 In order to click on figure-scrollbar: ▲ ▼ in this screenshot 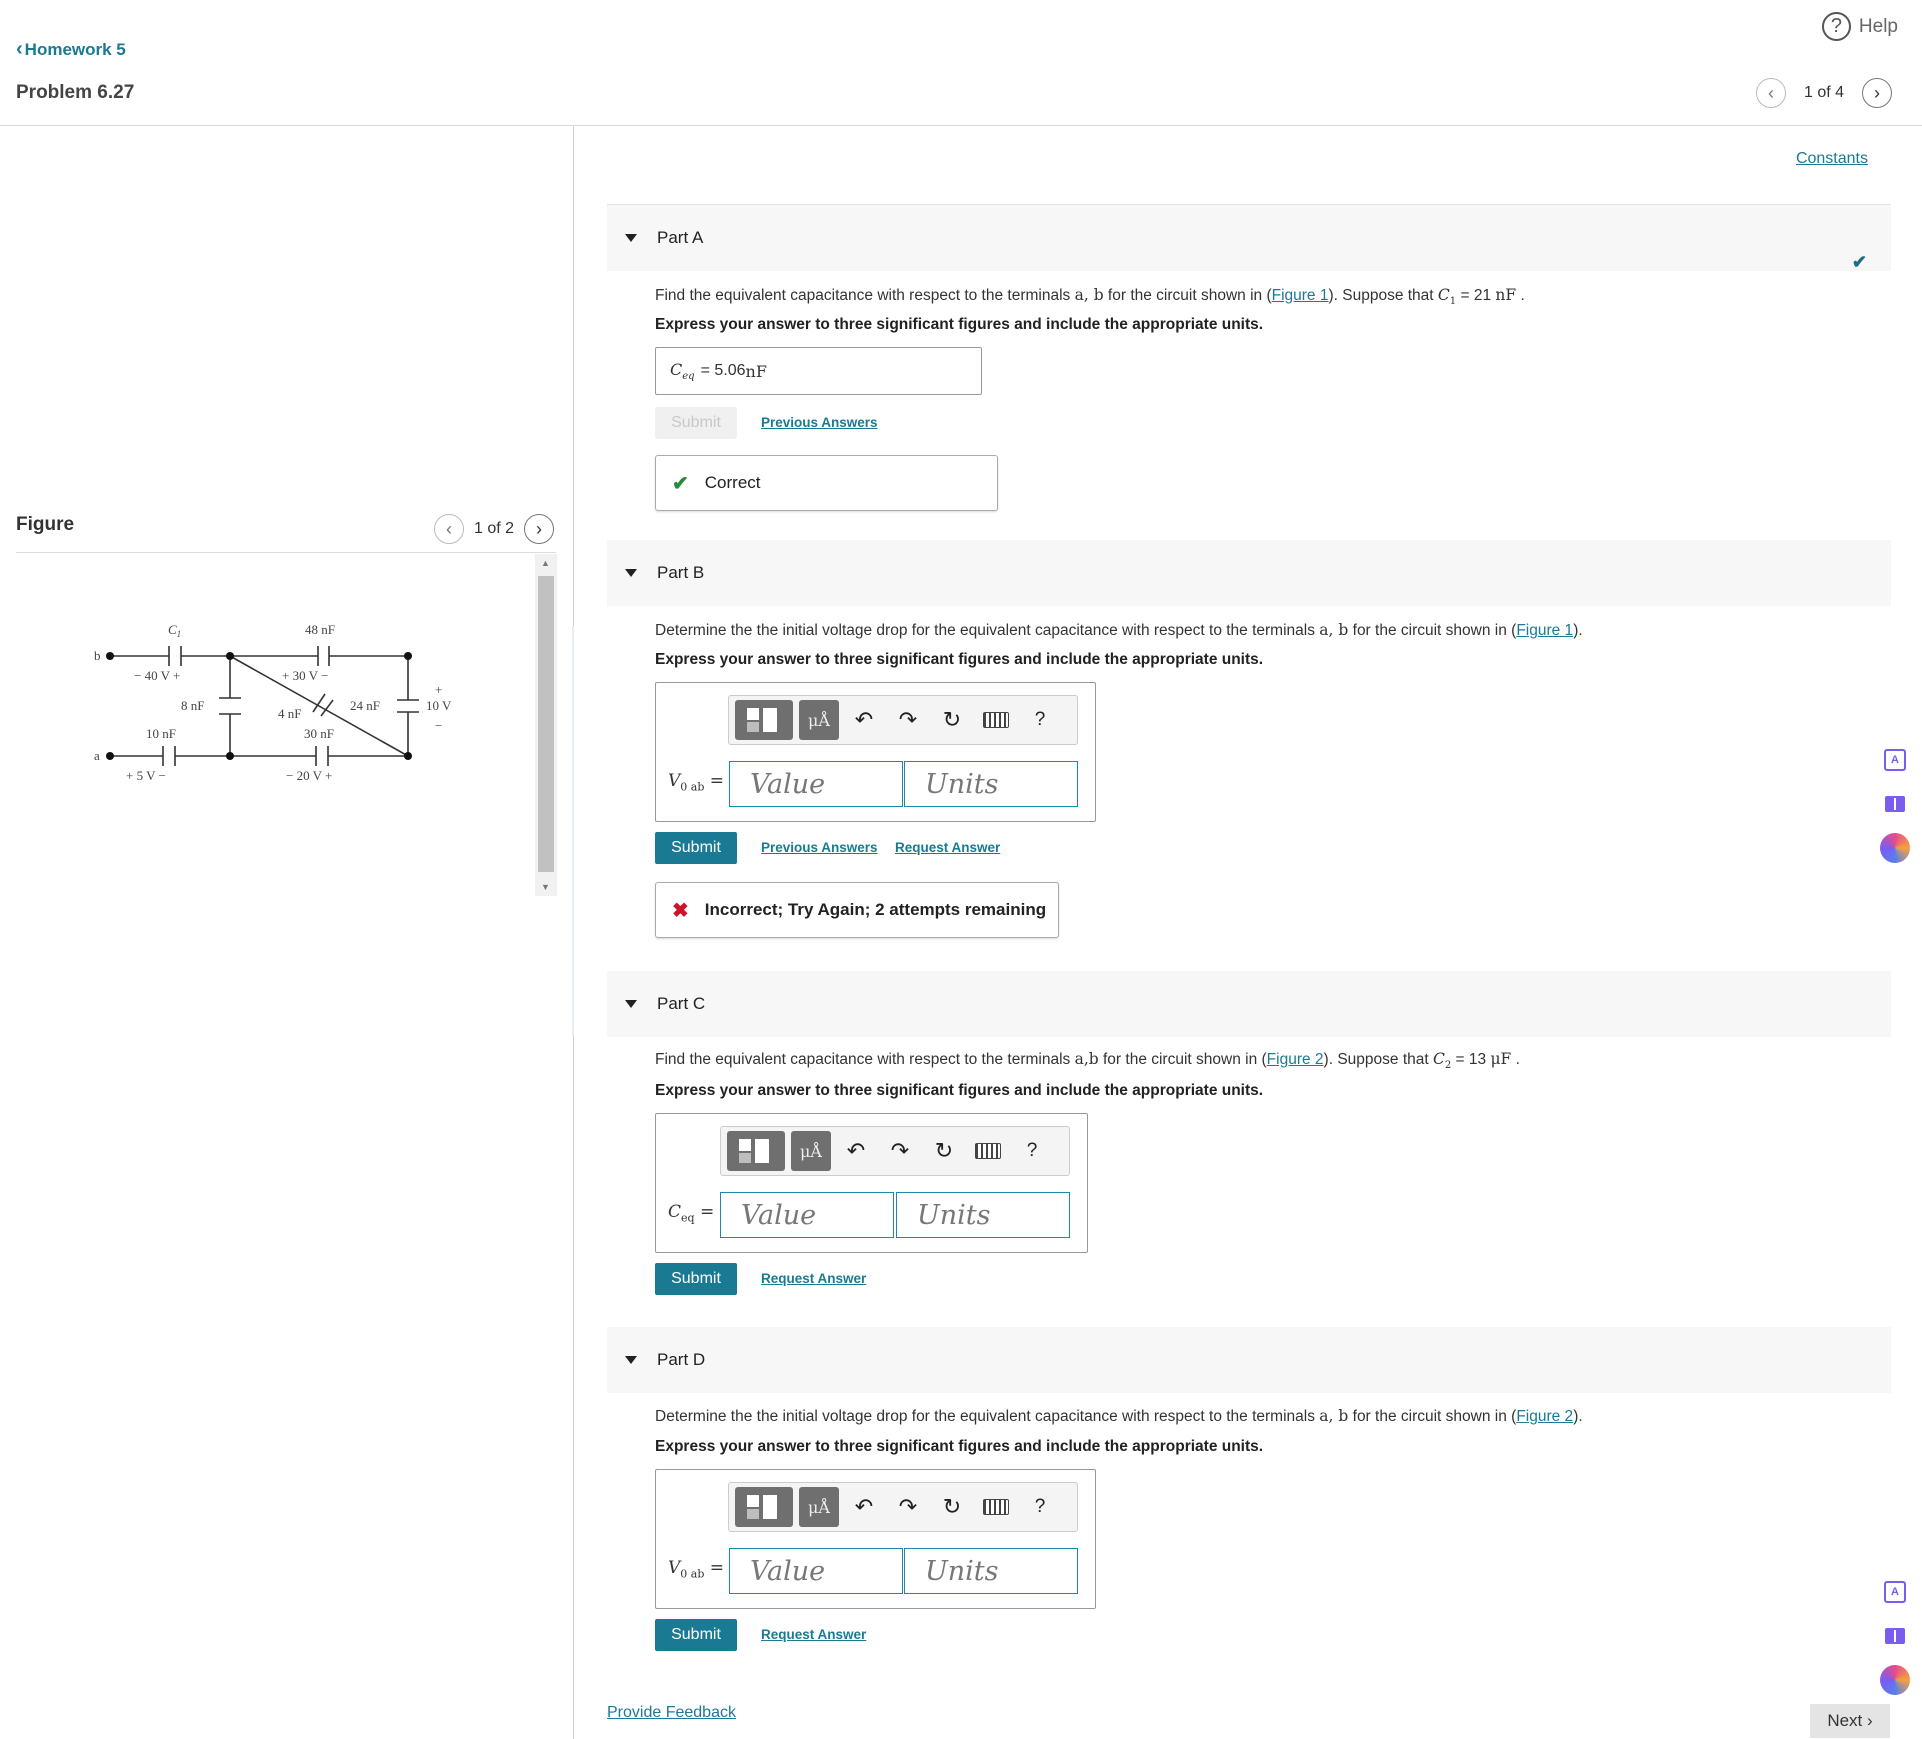, I will do `click(546, 725)`.